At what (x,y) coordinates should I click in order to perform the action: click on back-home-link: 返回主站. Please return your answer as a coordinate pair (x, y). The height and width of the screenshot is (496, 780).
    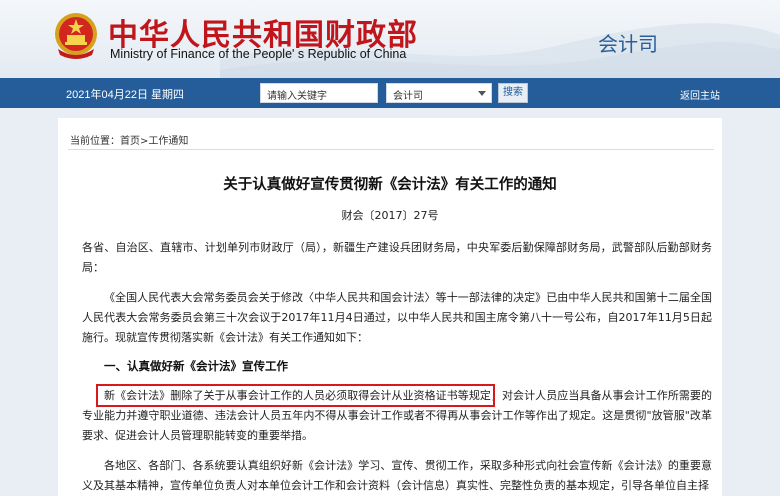
    Looking at the image, I should click on (700, 94).